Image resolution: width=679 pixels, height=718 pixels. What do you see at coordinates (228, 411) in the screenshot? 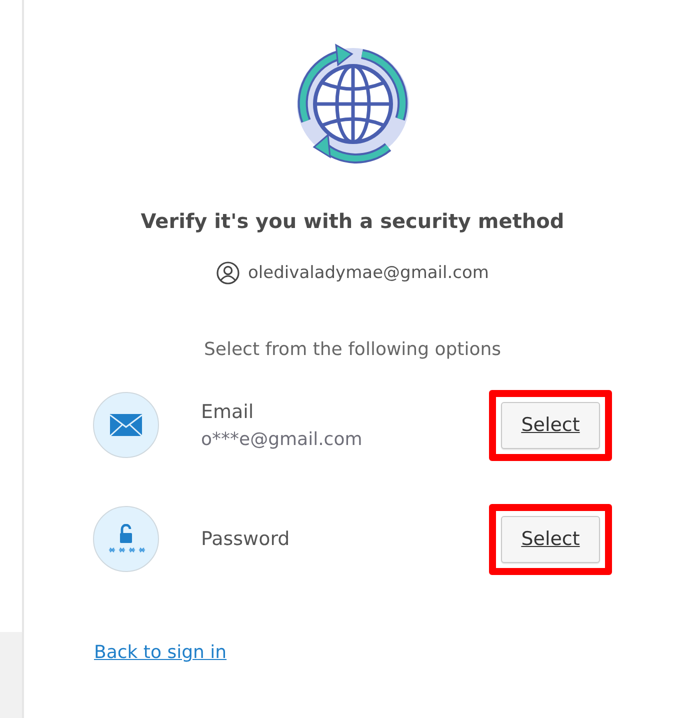
I see `method-label: Email` at bounding box center [228, 411].